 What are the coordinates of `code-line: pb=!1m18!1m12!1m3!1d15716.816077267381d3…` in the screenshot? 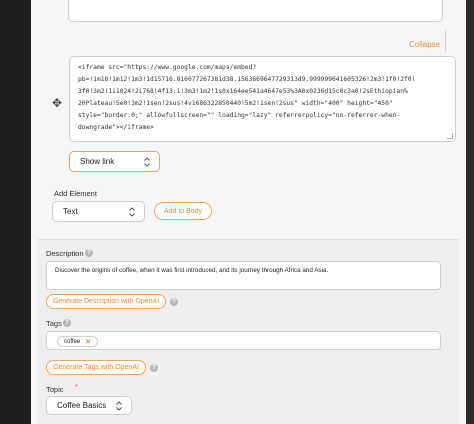 It's located at (247, 79).